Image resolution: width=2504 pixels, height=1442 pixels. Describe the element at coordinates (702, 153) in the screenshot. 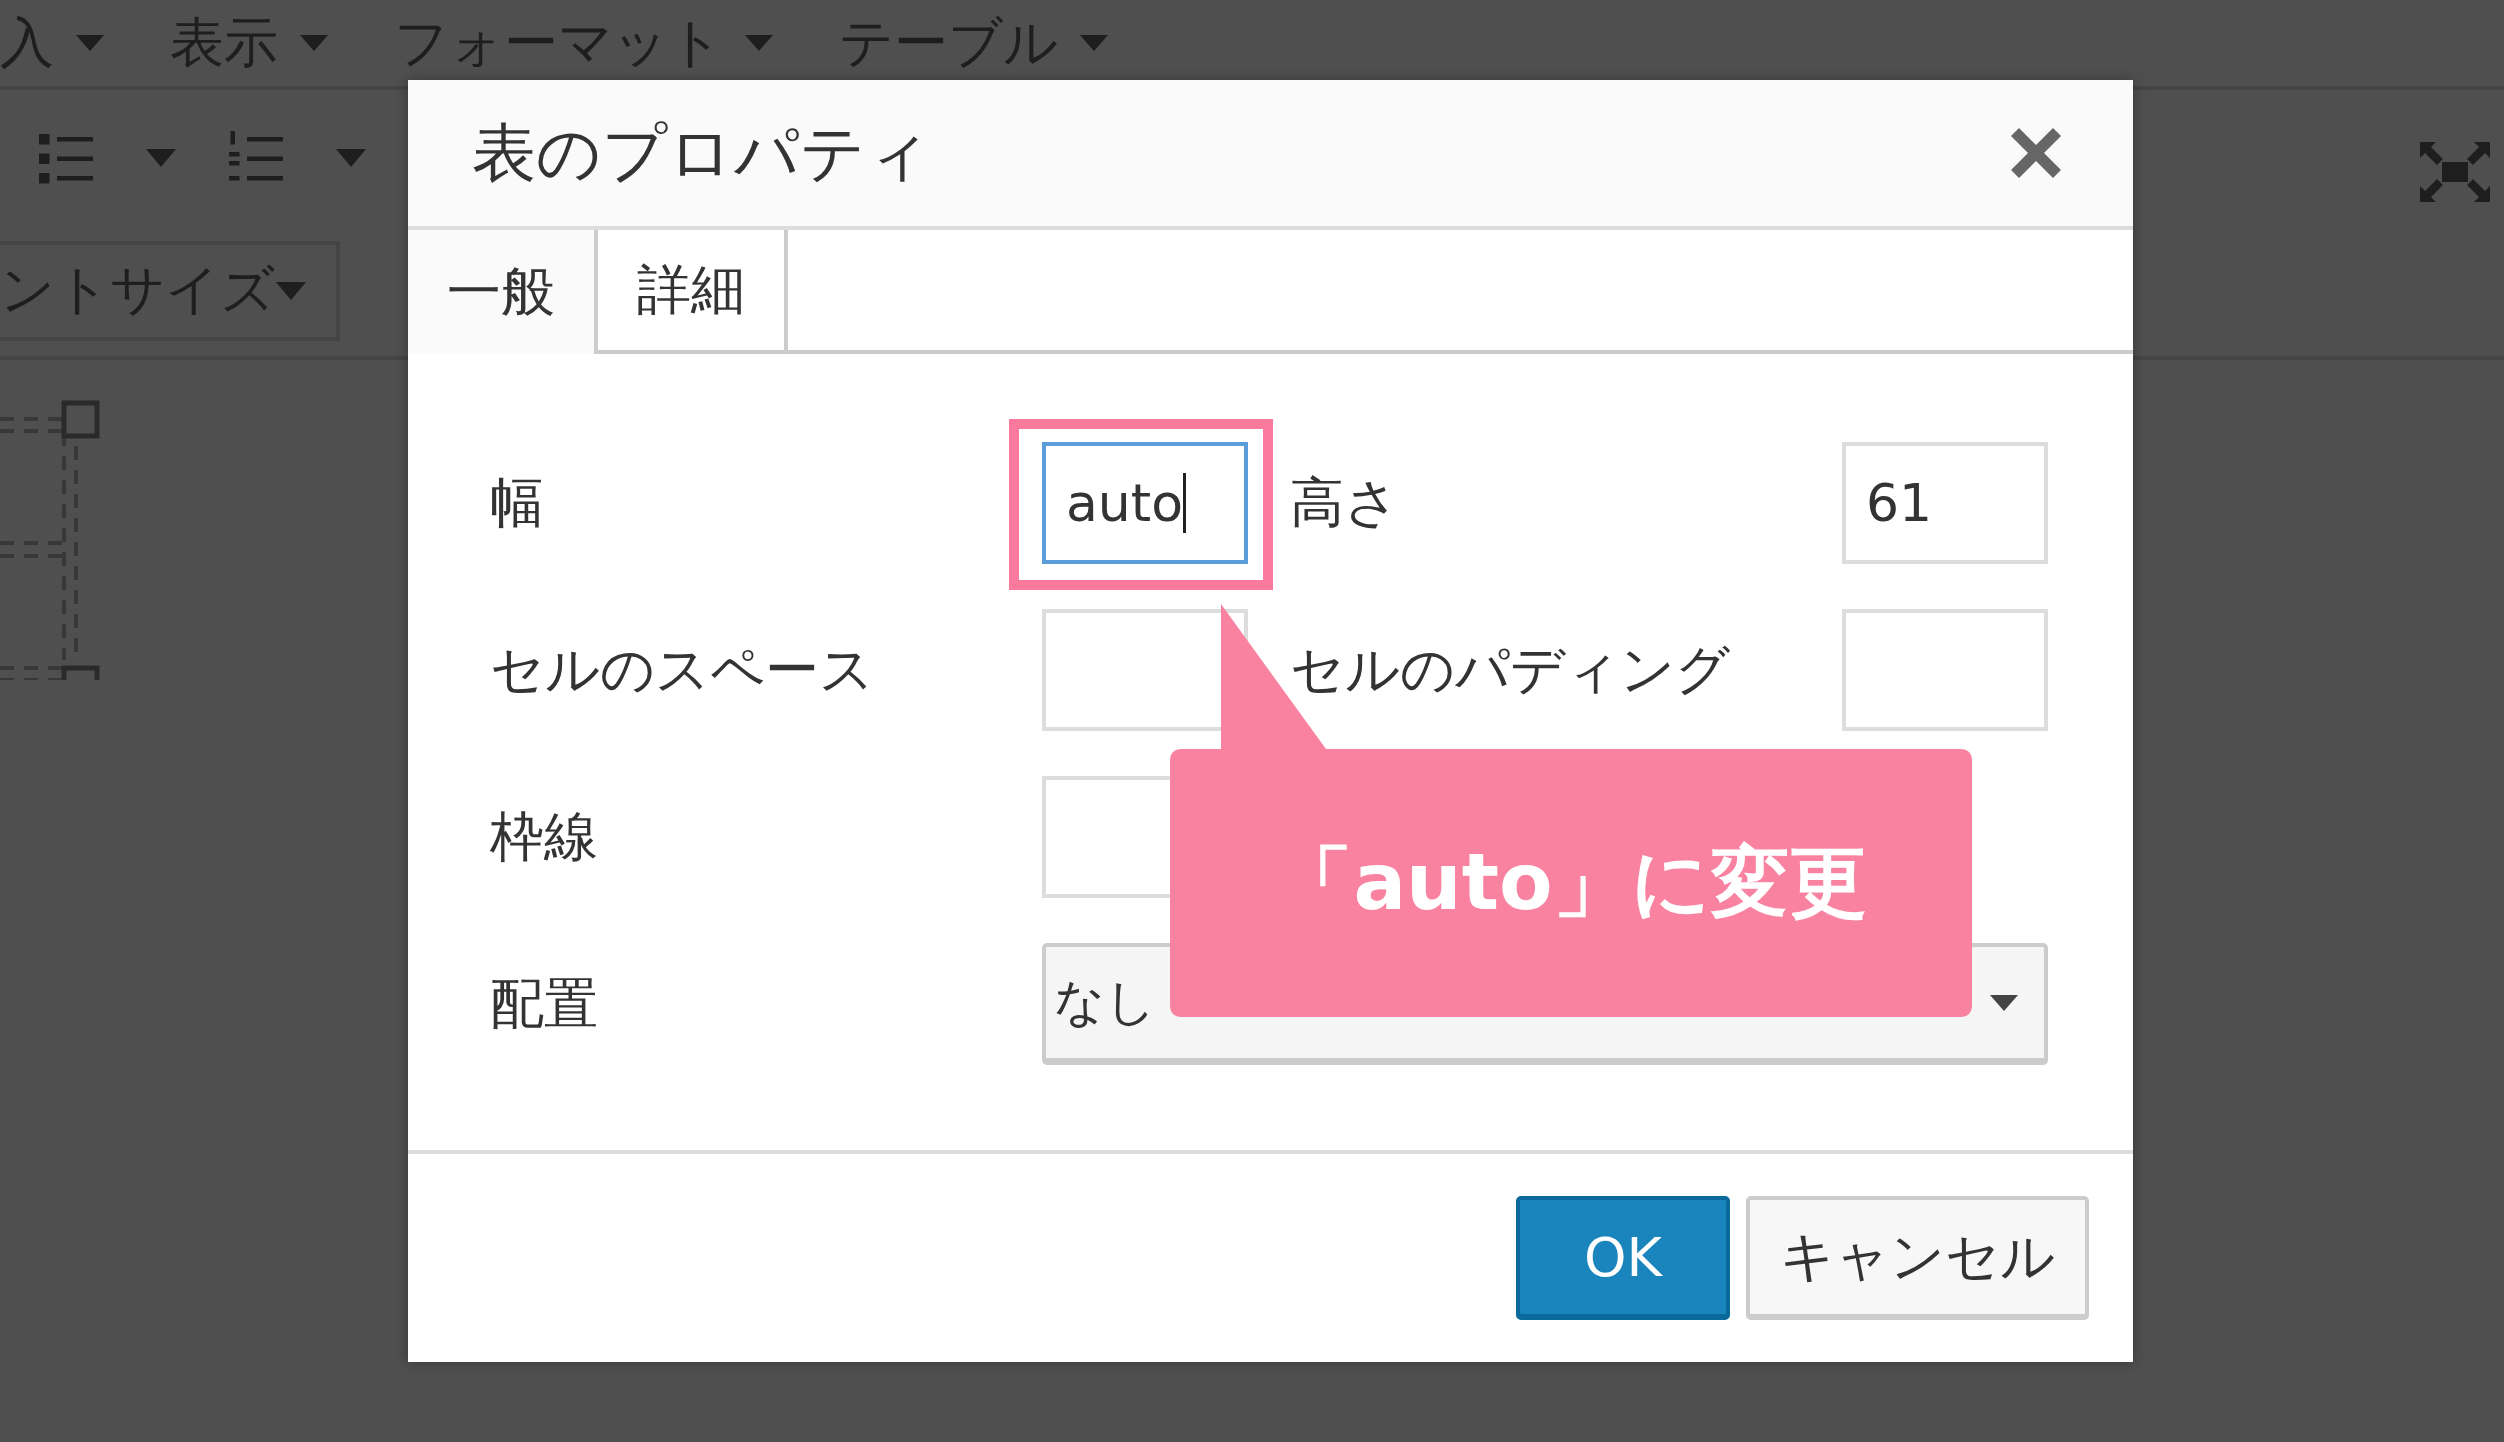

I see `dialog-title: 表のプロパティ` at that location.